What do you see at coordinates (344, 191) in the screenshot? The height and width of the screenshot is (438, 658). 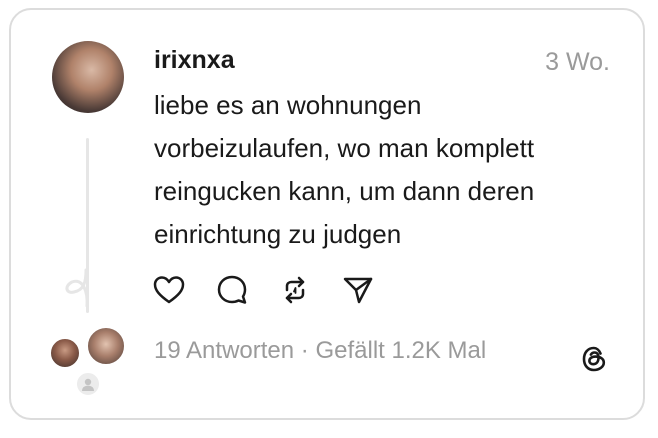 I see `post-text-line: reingucken kann, um dann deren` at bounding box center [344, 191].